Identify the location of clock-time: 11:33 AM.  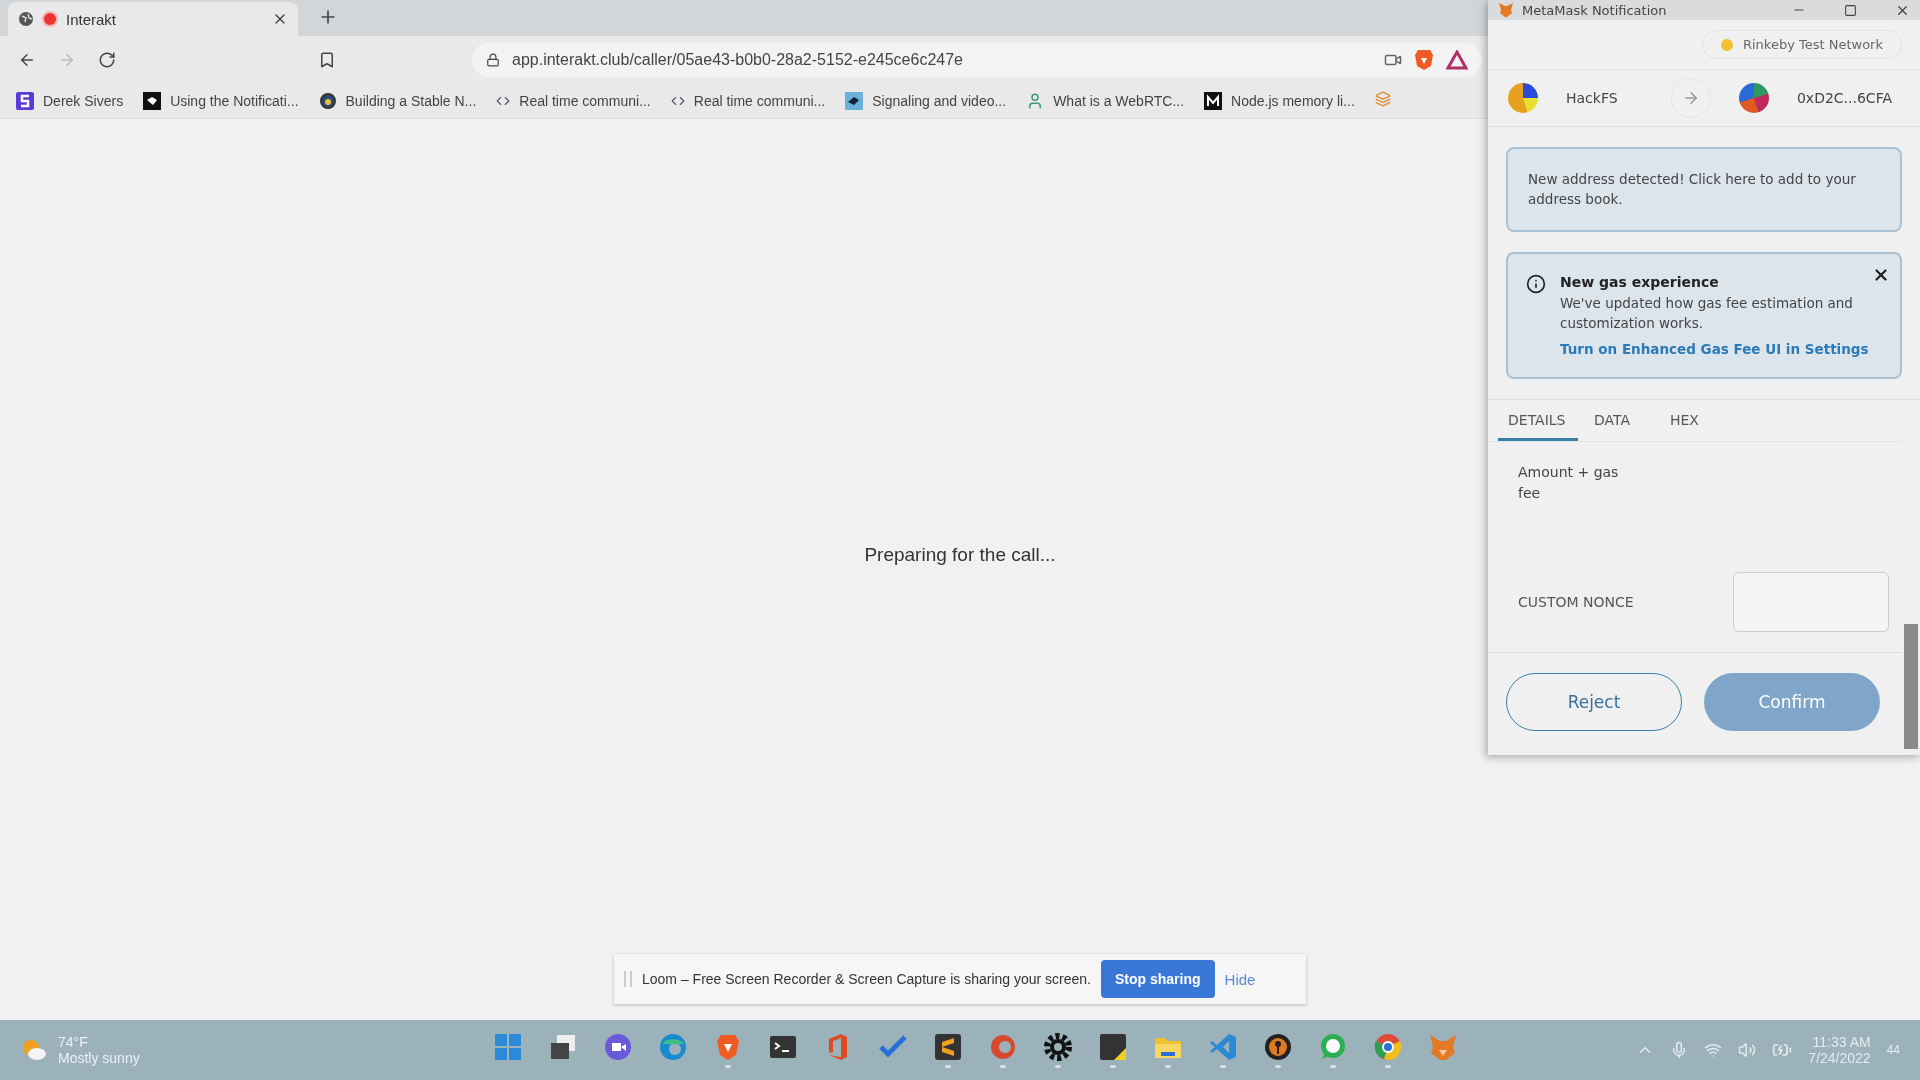
(1841, 1042).